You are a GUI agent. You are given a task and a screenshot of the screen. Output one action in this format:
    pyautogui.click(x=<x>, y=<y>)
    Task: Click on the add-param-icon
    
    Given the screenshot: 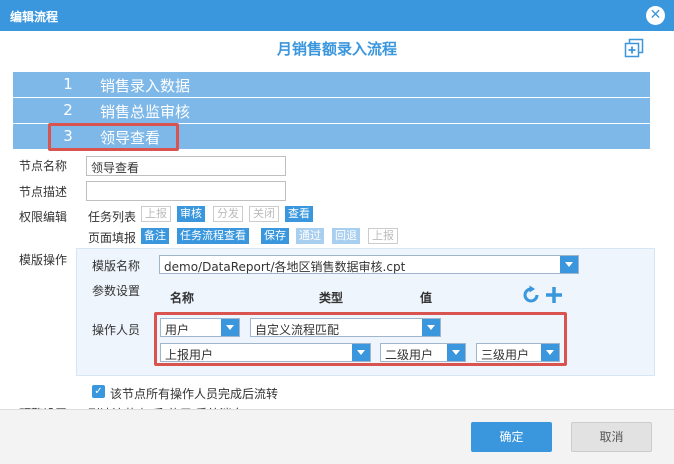 What is the action you would take?
    pyautogui.click(x=554, y=295)
    